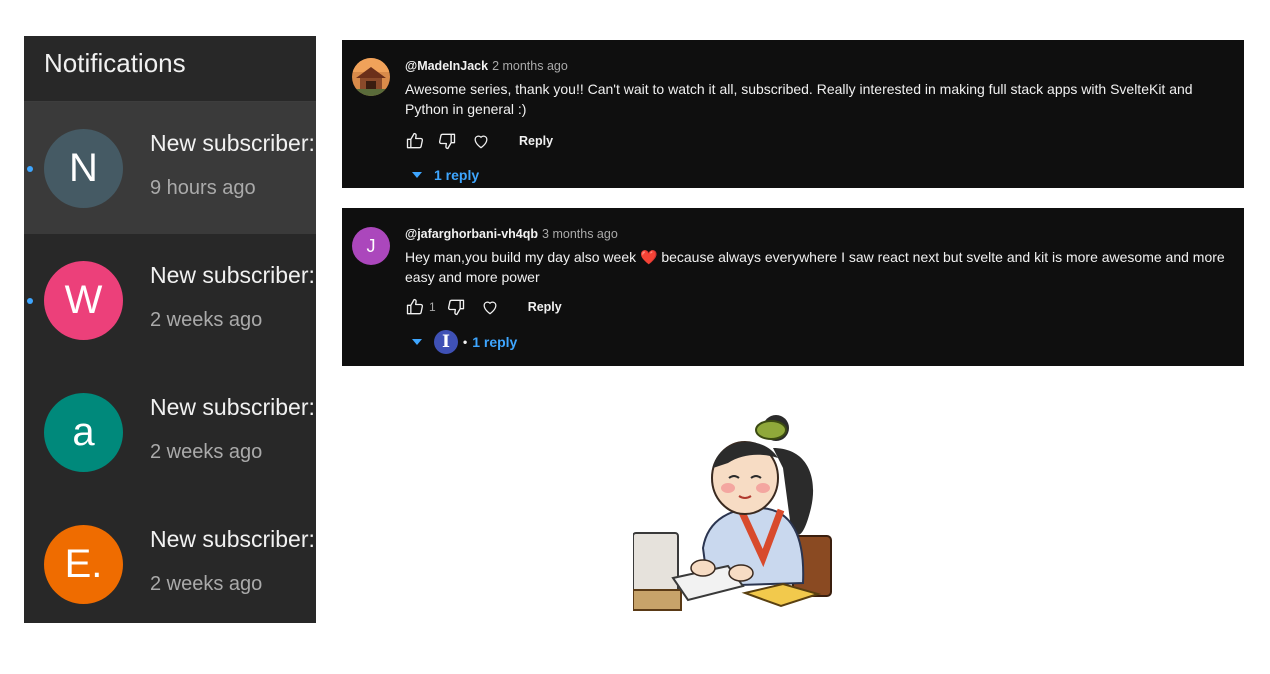 The width and height of the screenshot is (1270, 674). Describe the element at coordinates (83, 432) in the screenshot. I see `avatar: a` at that location.